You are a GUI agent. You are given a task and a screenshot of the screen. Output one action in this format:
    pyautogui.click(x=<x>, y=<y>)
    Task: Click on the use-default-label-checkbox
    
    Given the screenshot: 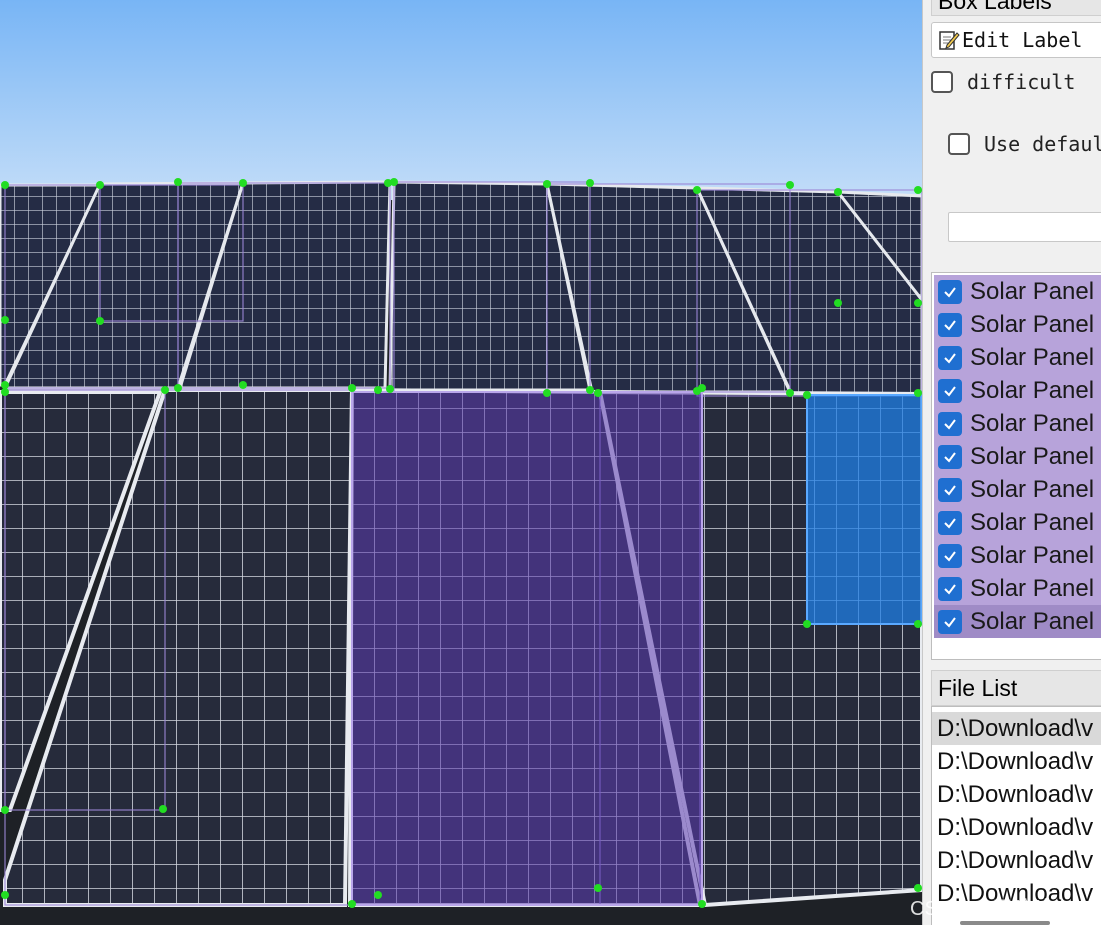 What is the action you would take?
    pyautogui.click(x=959, y=144)
    